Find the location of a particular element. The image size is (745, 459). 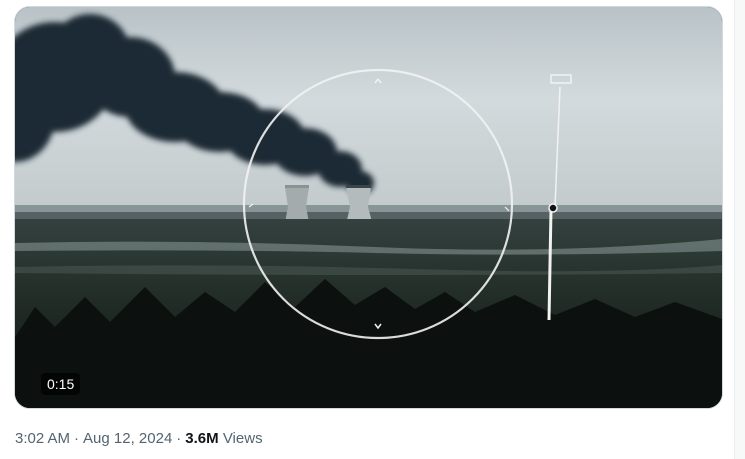

tweet-meta-row: 3:02 AM · Aug 12, 2024 · 3.6M Views is located at coordinates (139, 438).